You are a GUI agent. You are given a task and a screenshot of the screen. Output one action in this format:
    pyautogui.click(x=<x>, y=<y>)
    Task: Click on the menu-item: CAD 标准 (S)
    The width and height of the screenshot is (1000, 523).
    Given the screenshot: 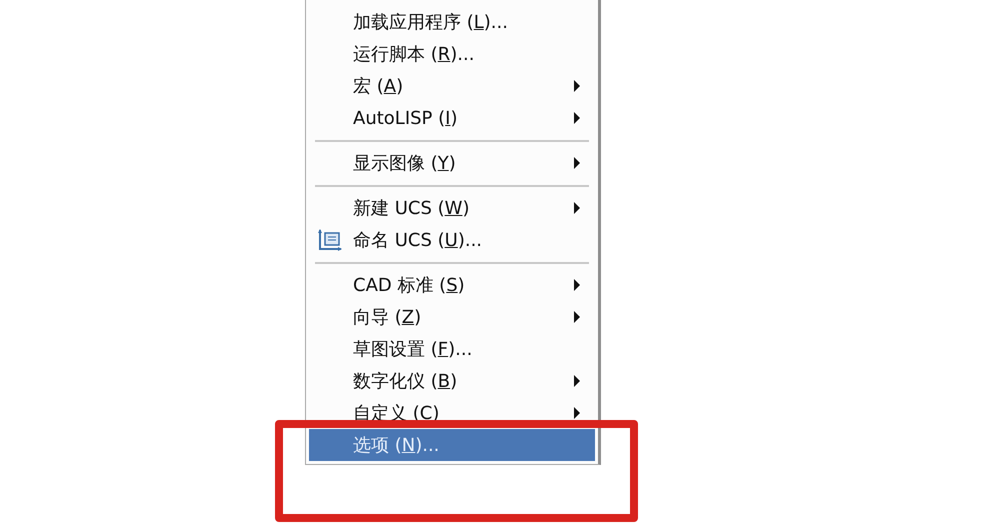 What is the action you would take?
    pyautogui.click(x=452, y=285)
    